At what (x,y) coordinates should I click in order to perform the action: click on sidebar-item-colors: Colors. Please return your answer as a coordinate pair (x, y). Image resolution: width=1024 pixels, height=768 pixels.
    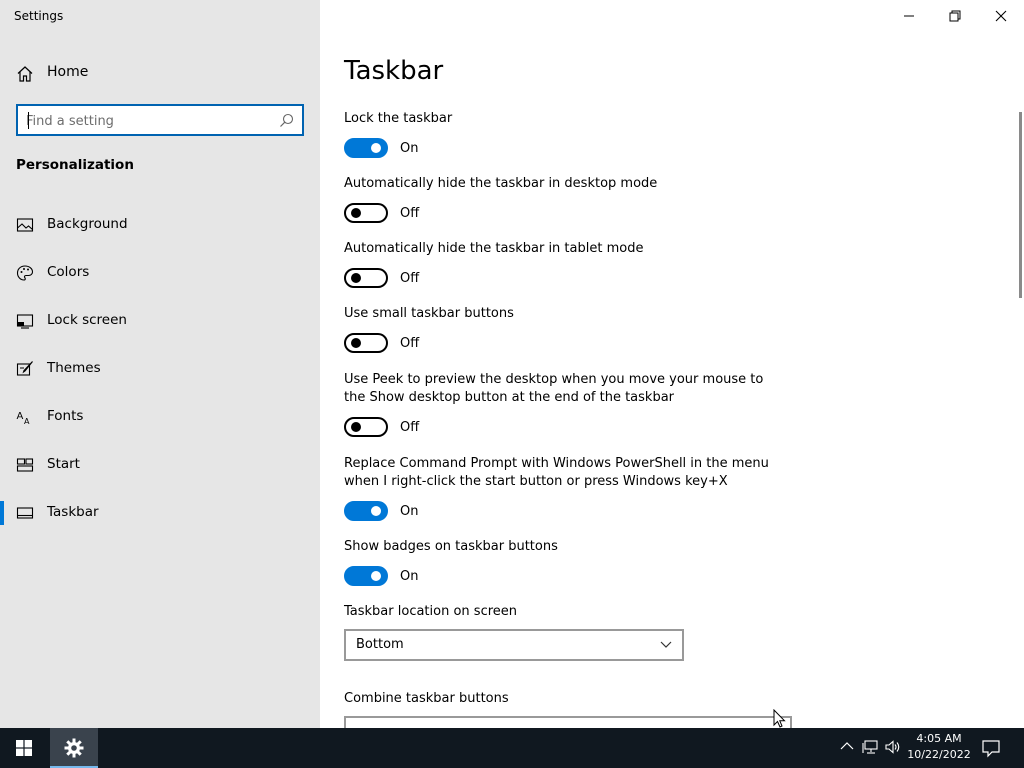
    Looking at the image, I should click on (160, 273).